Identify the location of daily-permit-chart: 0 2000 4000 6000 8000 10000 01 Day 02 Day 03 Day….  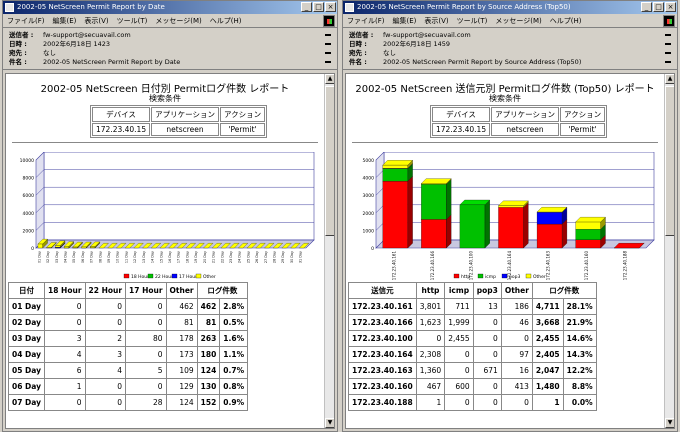
(167, 216).